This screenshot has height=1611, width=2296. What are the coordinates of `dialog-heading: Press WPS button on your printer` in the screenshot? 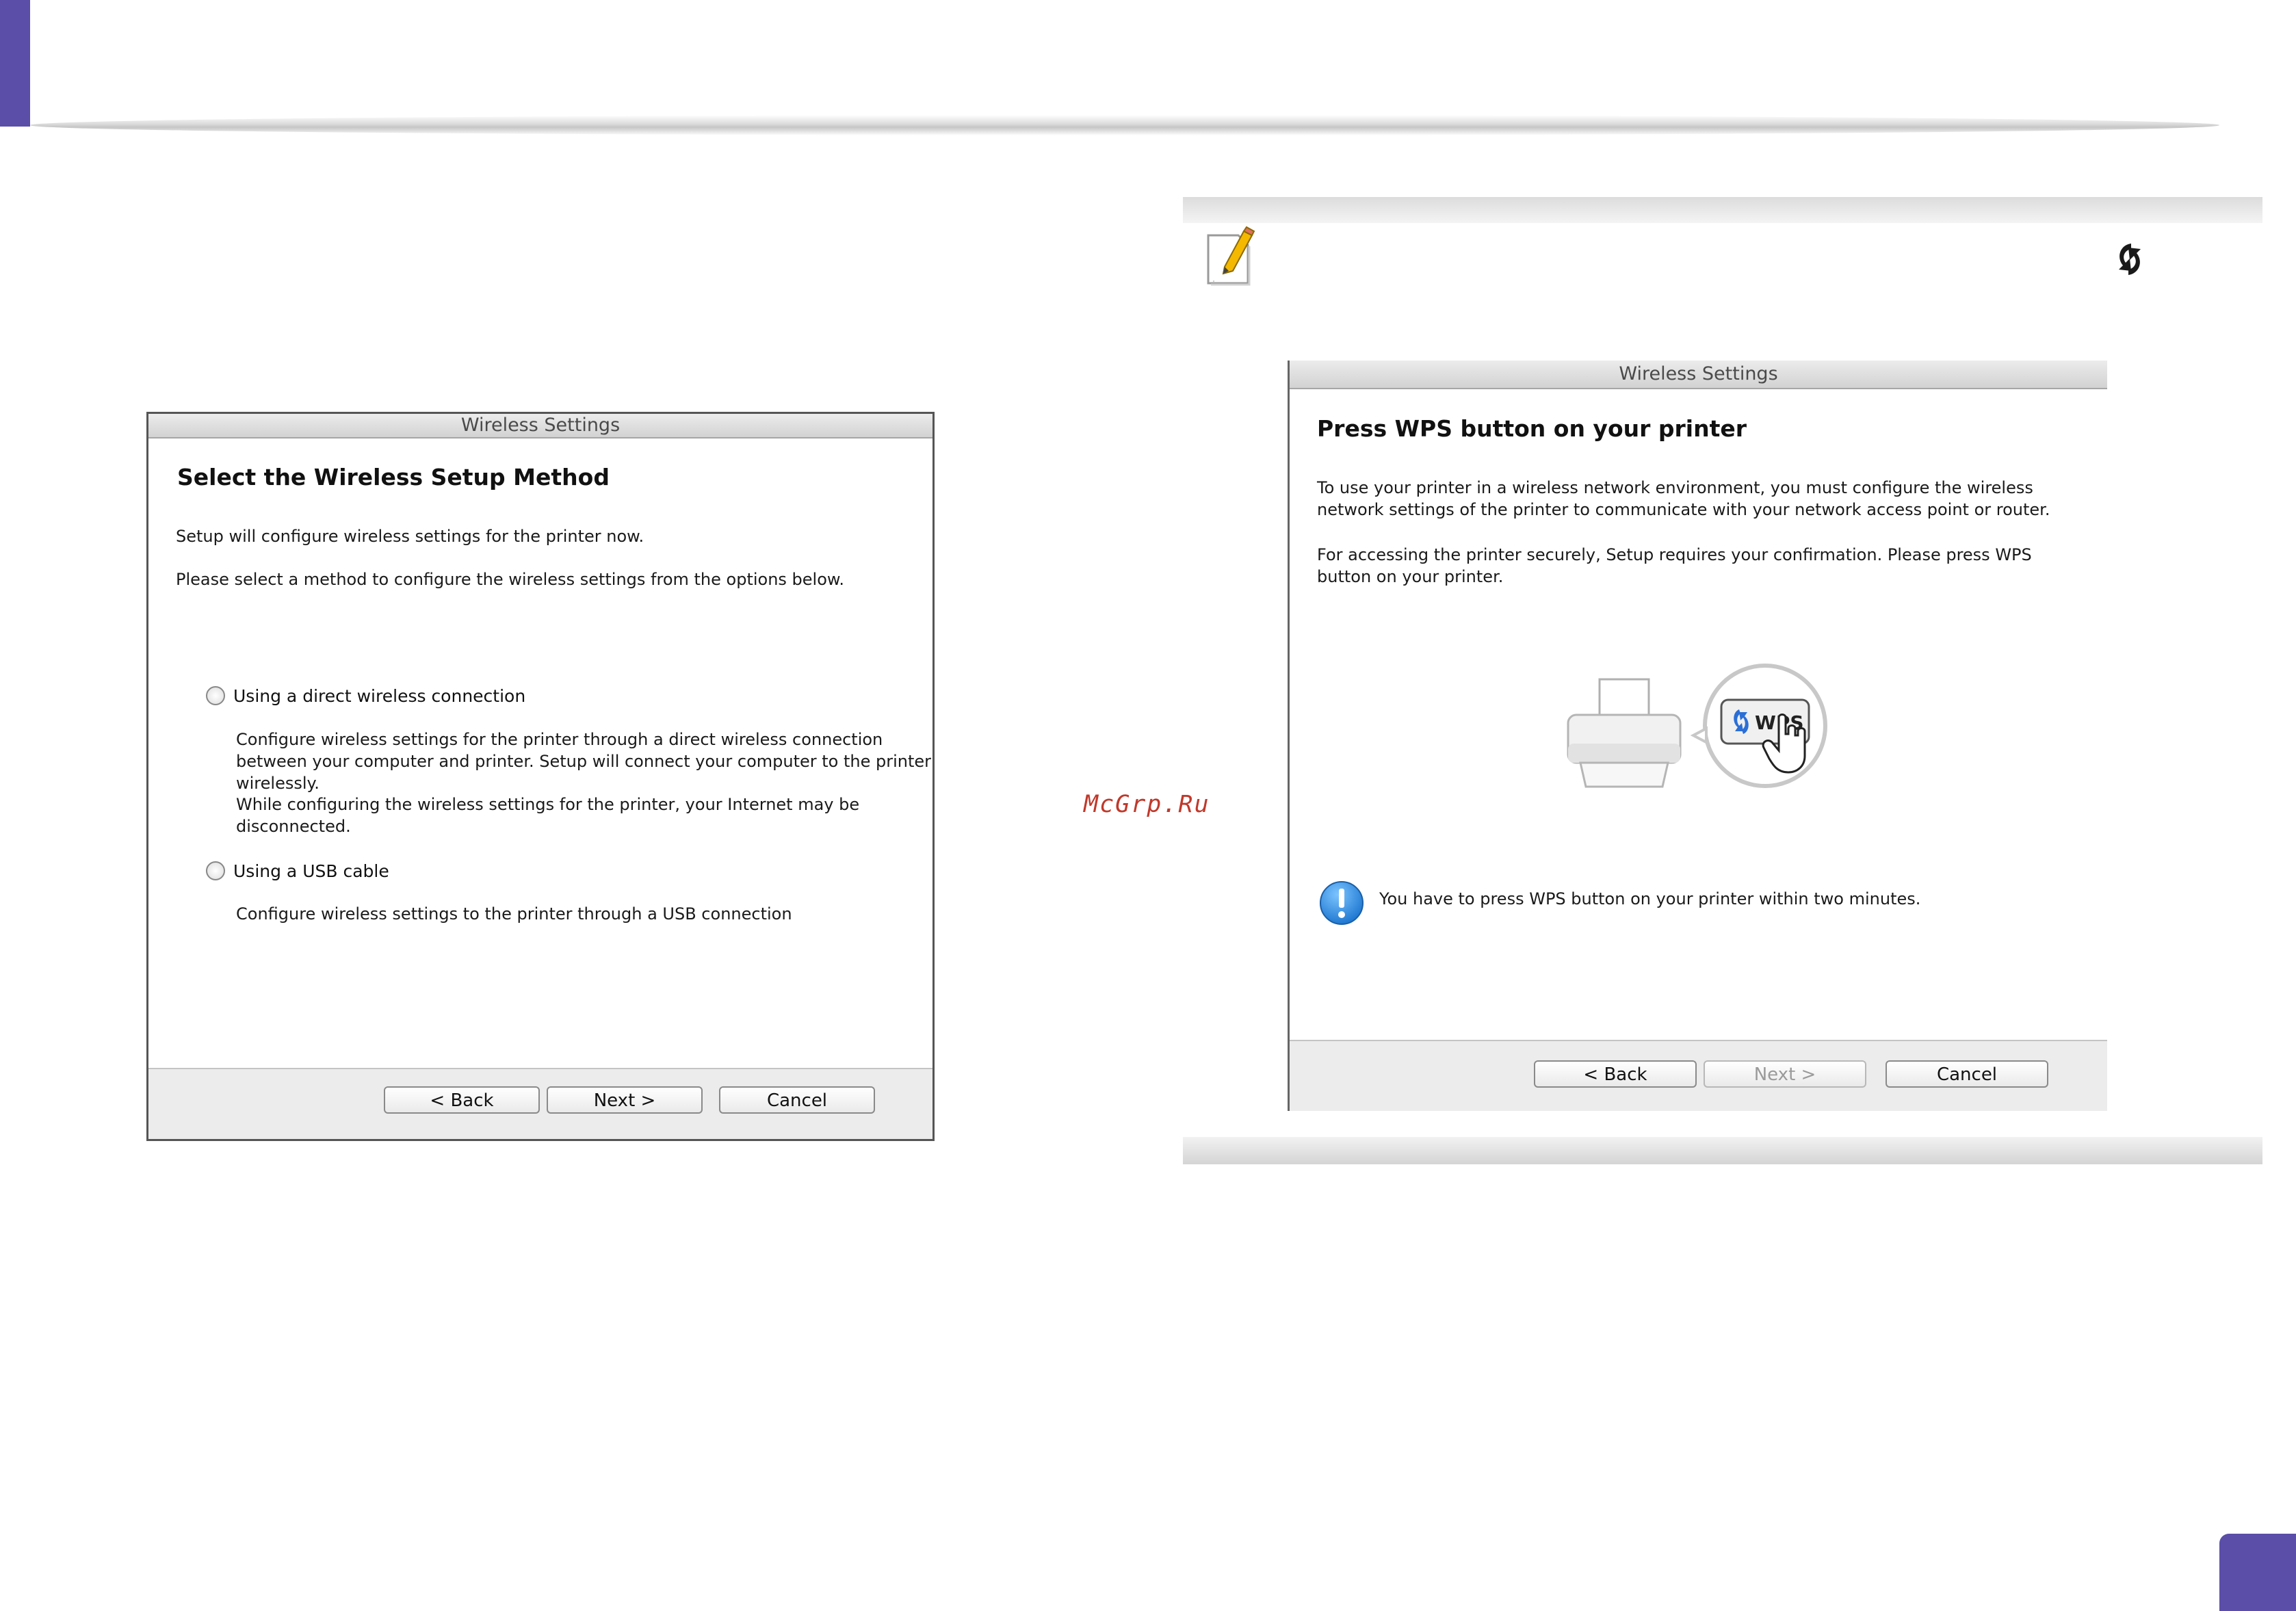 It's located at (1532, 428).